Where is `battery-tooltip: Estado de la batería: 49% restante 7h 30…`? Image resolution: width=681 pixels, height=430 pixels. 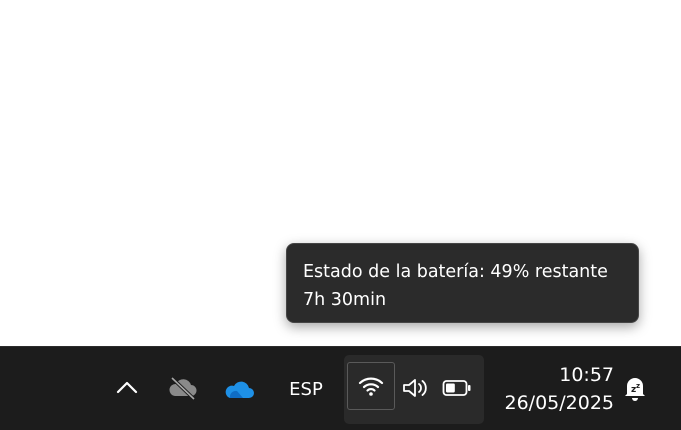 battery-tooltip: Estado de la batería: 49% restante 7h 30… is located at coordinates (462, 283).